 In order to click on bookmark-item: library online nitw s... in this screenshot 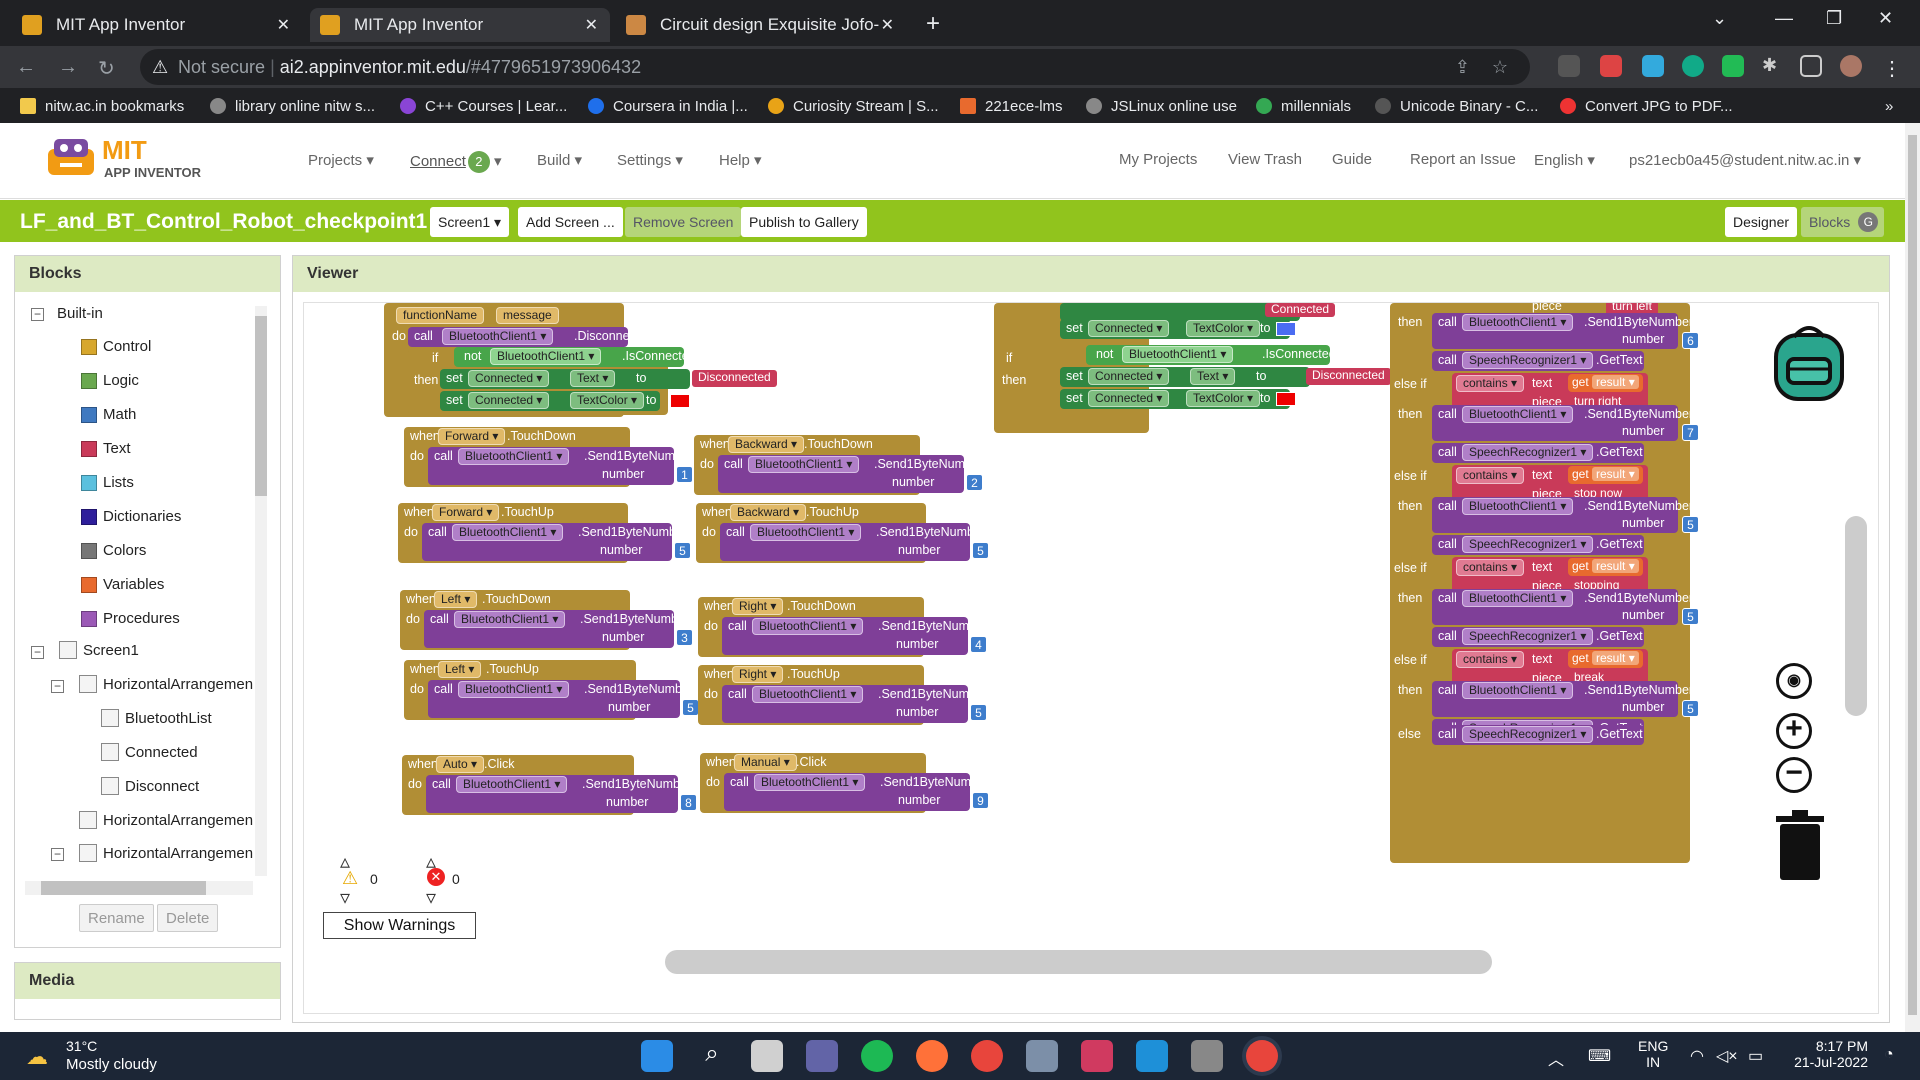, I will do `click(292, 106)`.